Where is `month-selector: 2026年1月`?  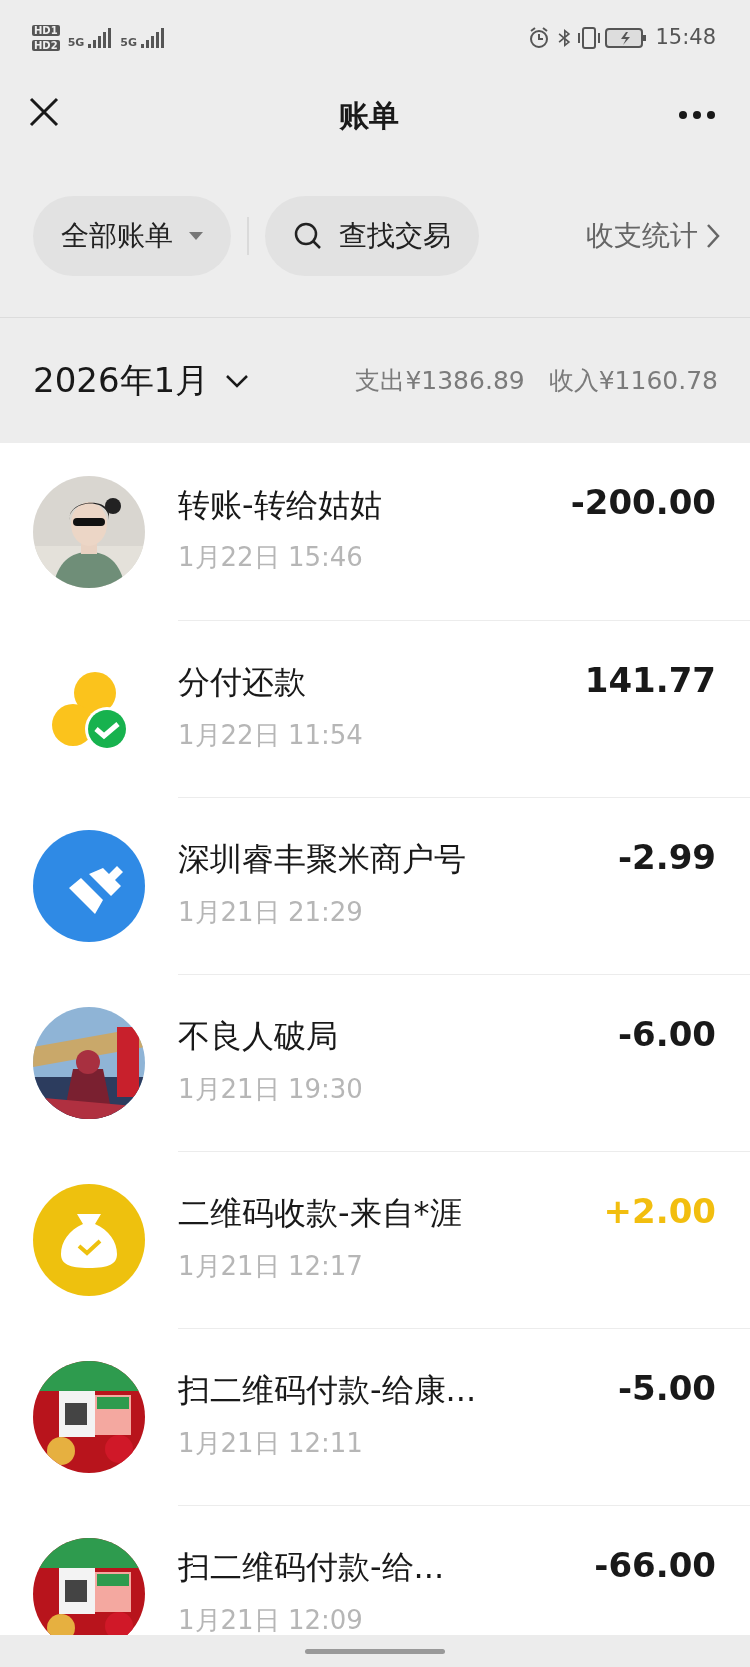 month-selector: 2026年1月 is located at coordinates (141, 380).